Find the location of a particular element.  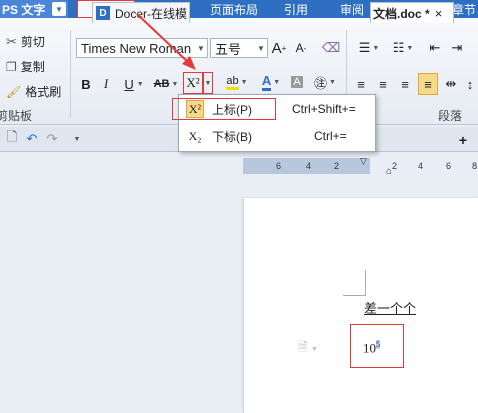

annotation-arrow is located at coordinates (166, 41).